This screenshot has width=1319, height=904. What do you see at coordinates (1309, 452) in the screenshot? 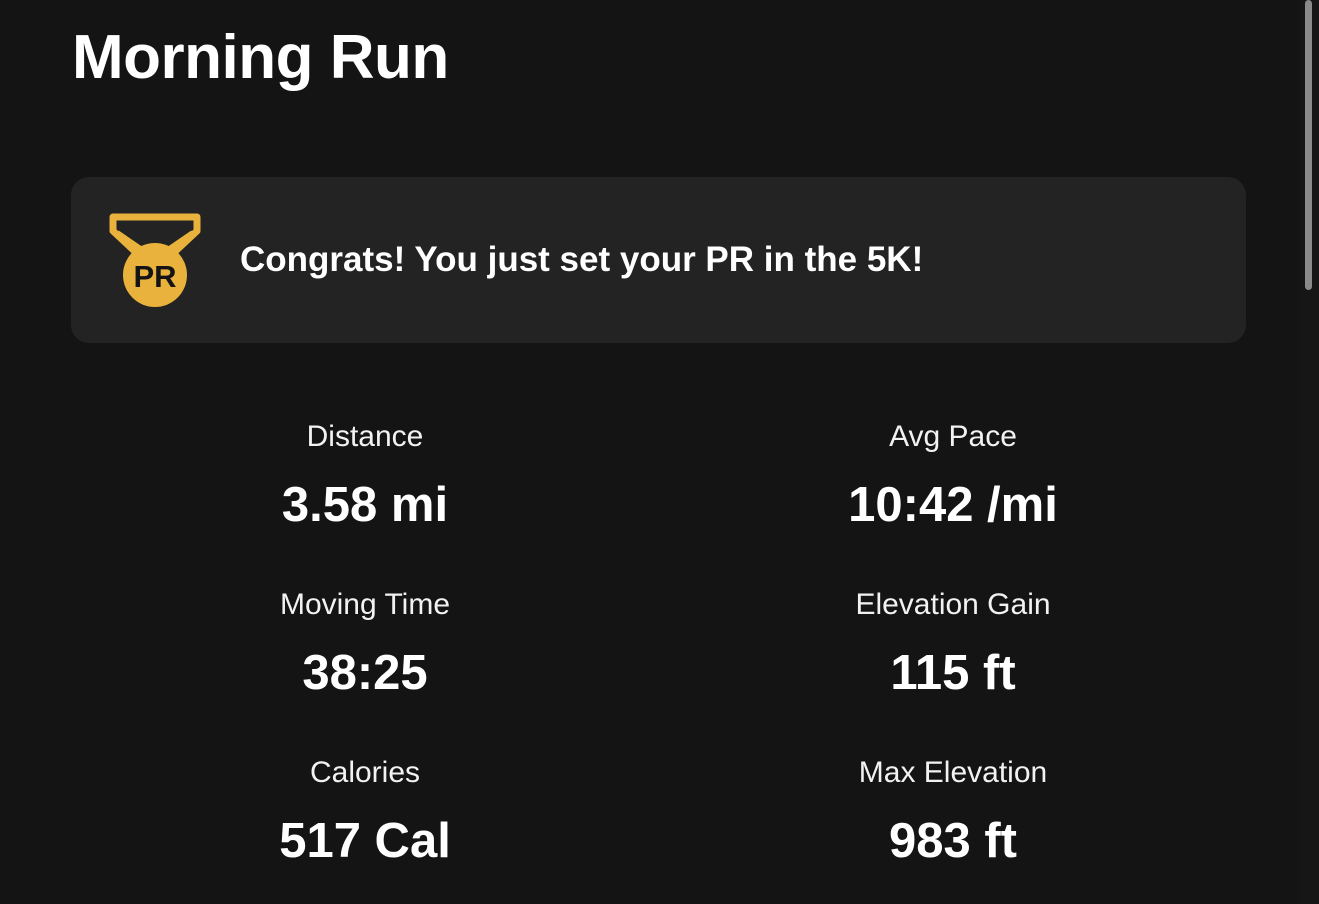
I see `scrollbar` at bounding box center [1309, 452].